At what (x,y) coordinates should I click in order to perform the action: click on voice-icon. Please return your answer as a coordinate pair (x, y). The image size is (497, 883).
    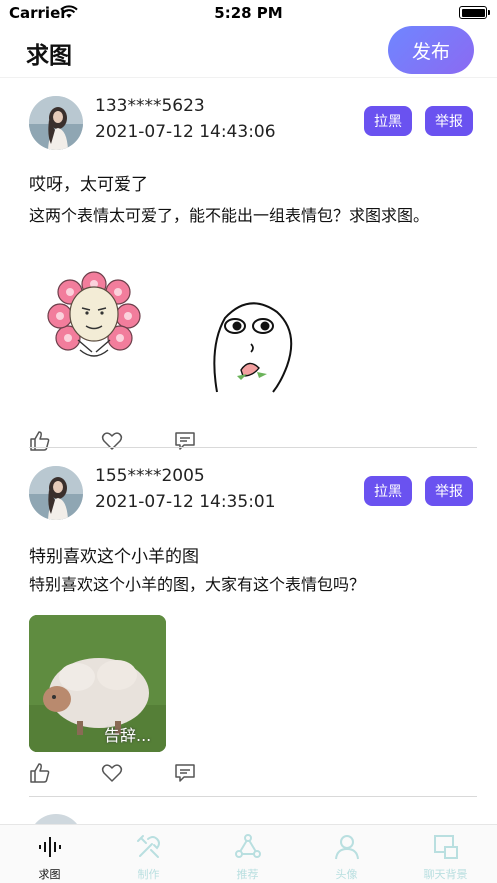
    Looking at the image, I should click on (50, 847).